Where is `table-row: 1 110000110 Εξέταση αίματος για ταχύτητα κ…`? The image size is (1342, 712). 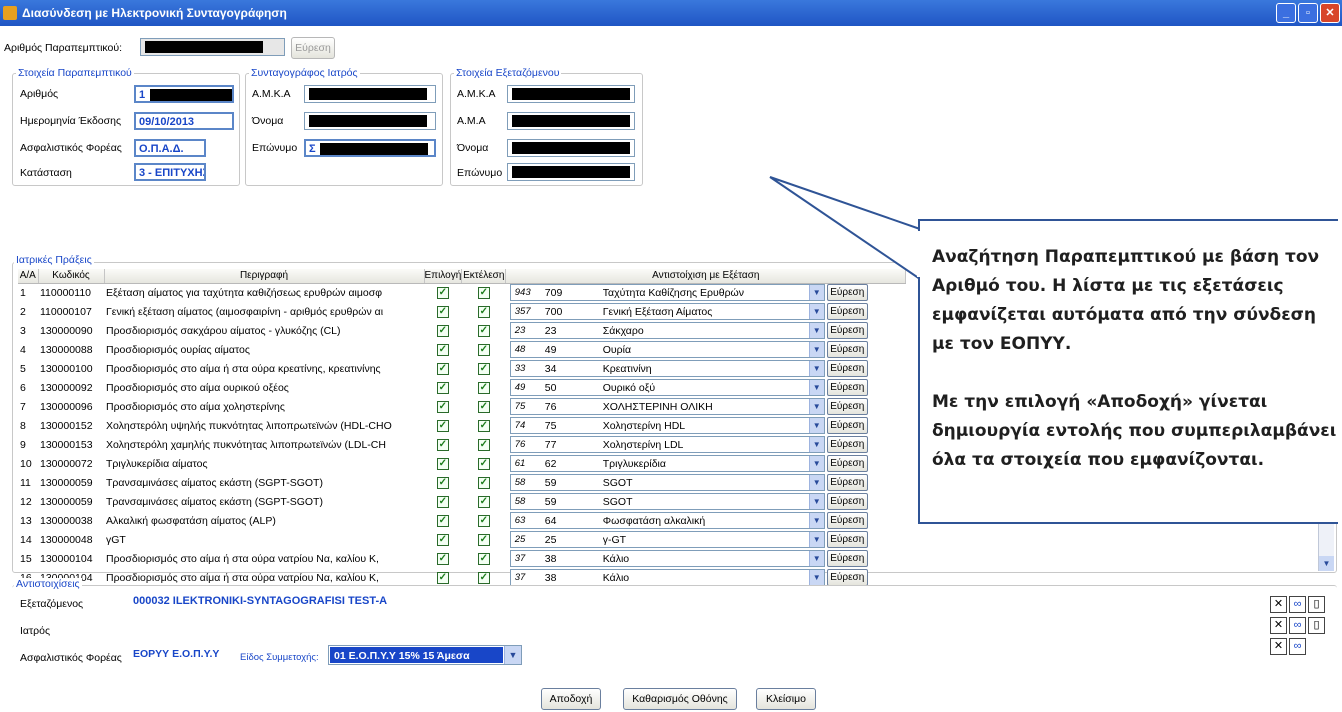 table-row: 1 110000110 Εξέταση αίματος για ταχύτητα κ… is located at coordinates (462, 292).